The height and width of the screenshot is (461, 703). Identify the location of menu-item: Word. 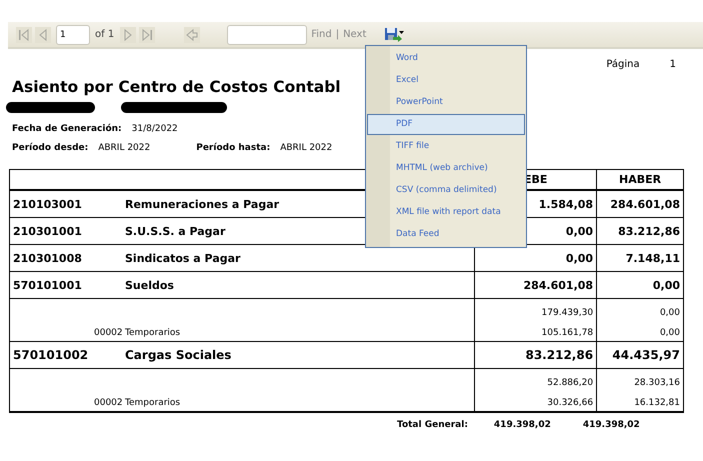
(446, 58).